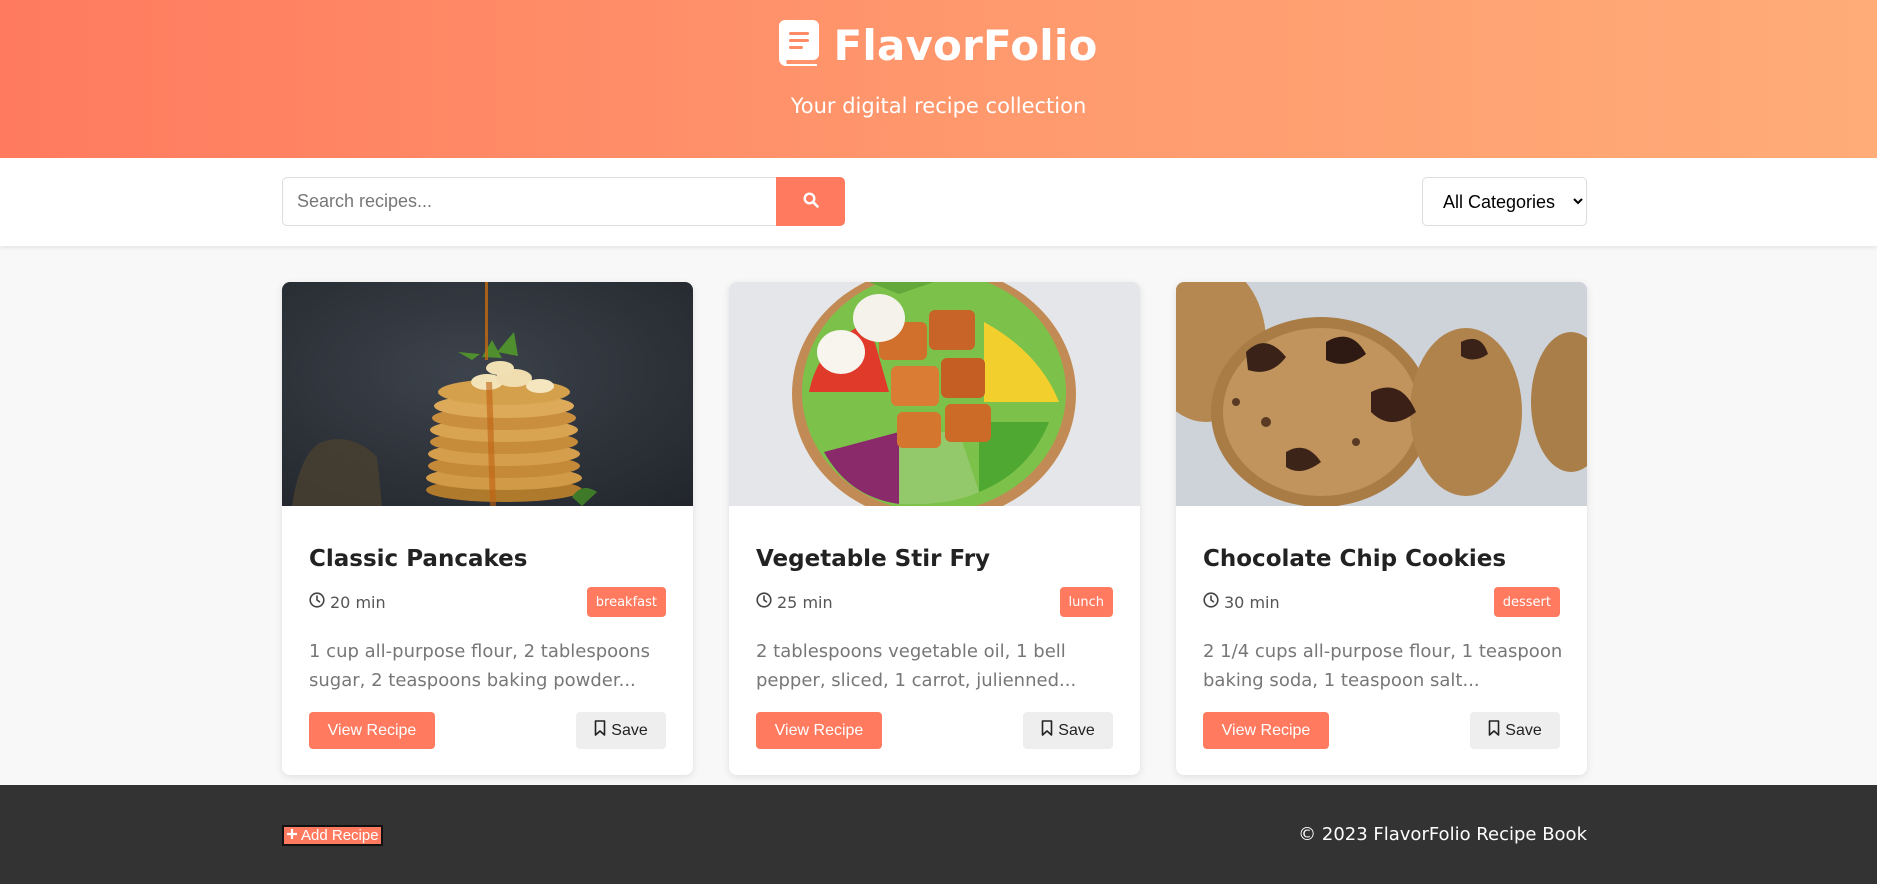 This screenshot has height=884, width=1877. What do you see at coordinates (938, 106) in the screenshot?
I see `site-tagline: Your digital recipe collection` at bounding box center [938, 106].